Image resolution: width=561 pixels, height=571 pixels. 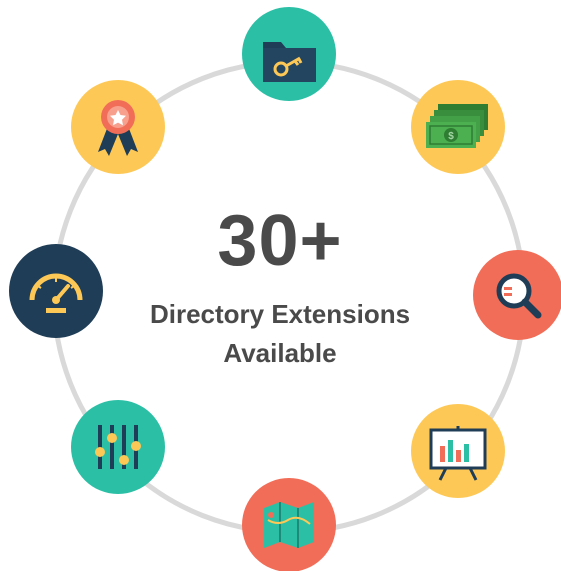 What do you see at coordinates (280, 353) in the screenshot?
I see `subtitle-line-2: Available` at bounding box center [280, 353].